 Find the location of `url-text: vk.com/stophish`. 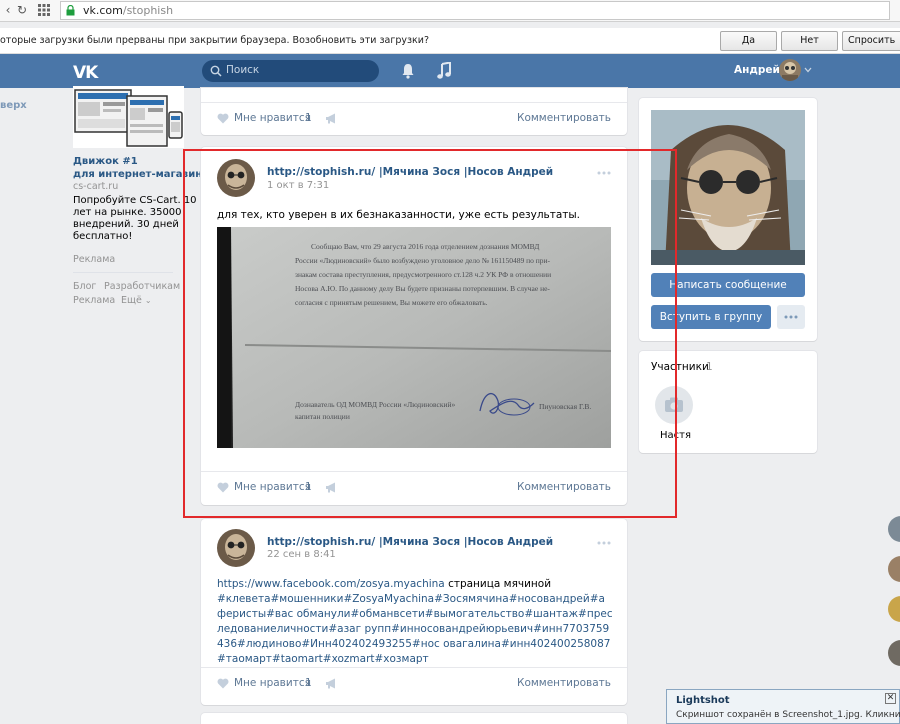

url-text: vk.com/stophish is located at coordinates (128, 10).